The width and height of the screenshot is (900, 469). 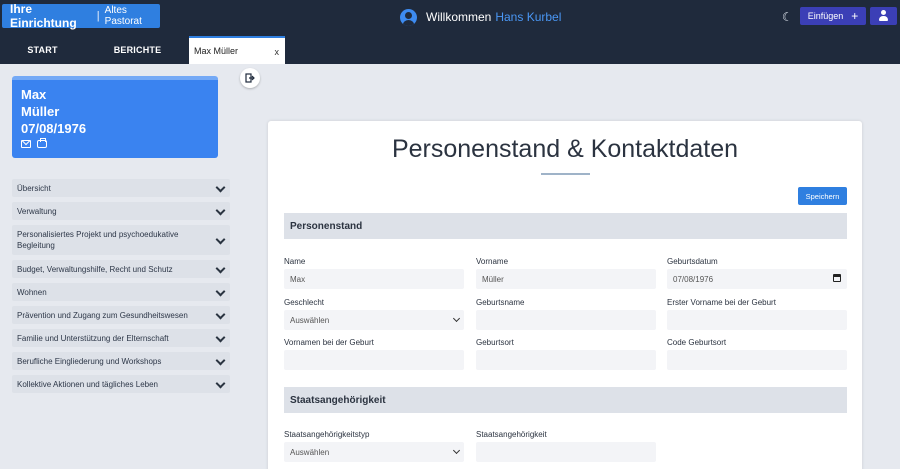 I want to click on menu-item-uebersicht: Übersicht, so click(x=121, y=188).